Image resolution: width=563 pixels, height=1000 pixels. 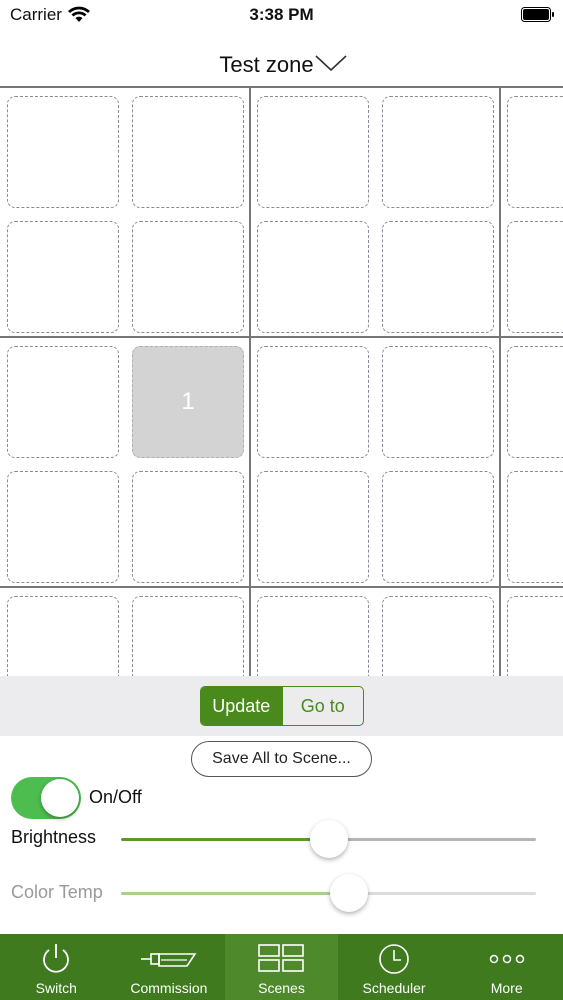 I want to click on update-segment: Update, so click(x=241, y=706).